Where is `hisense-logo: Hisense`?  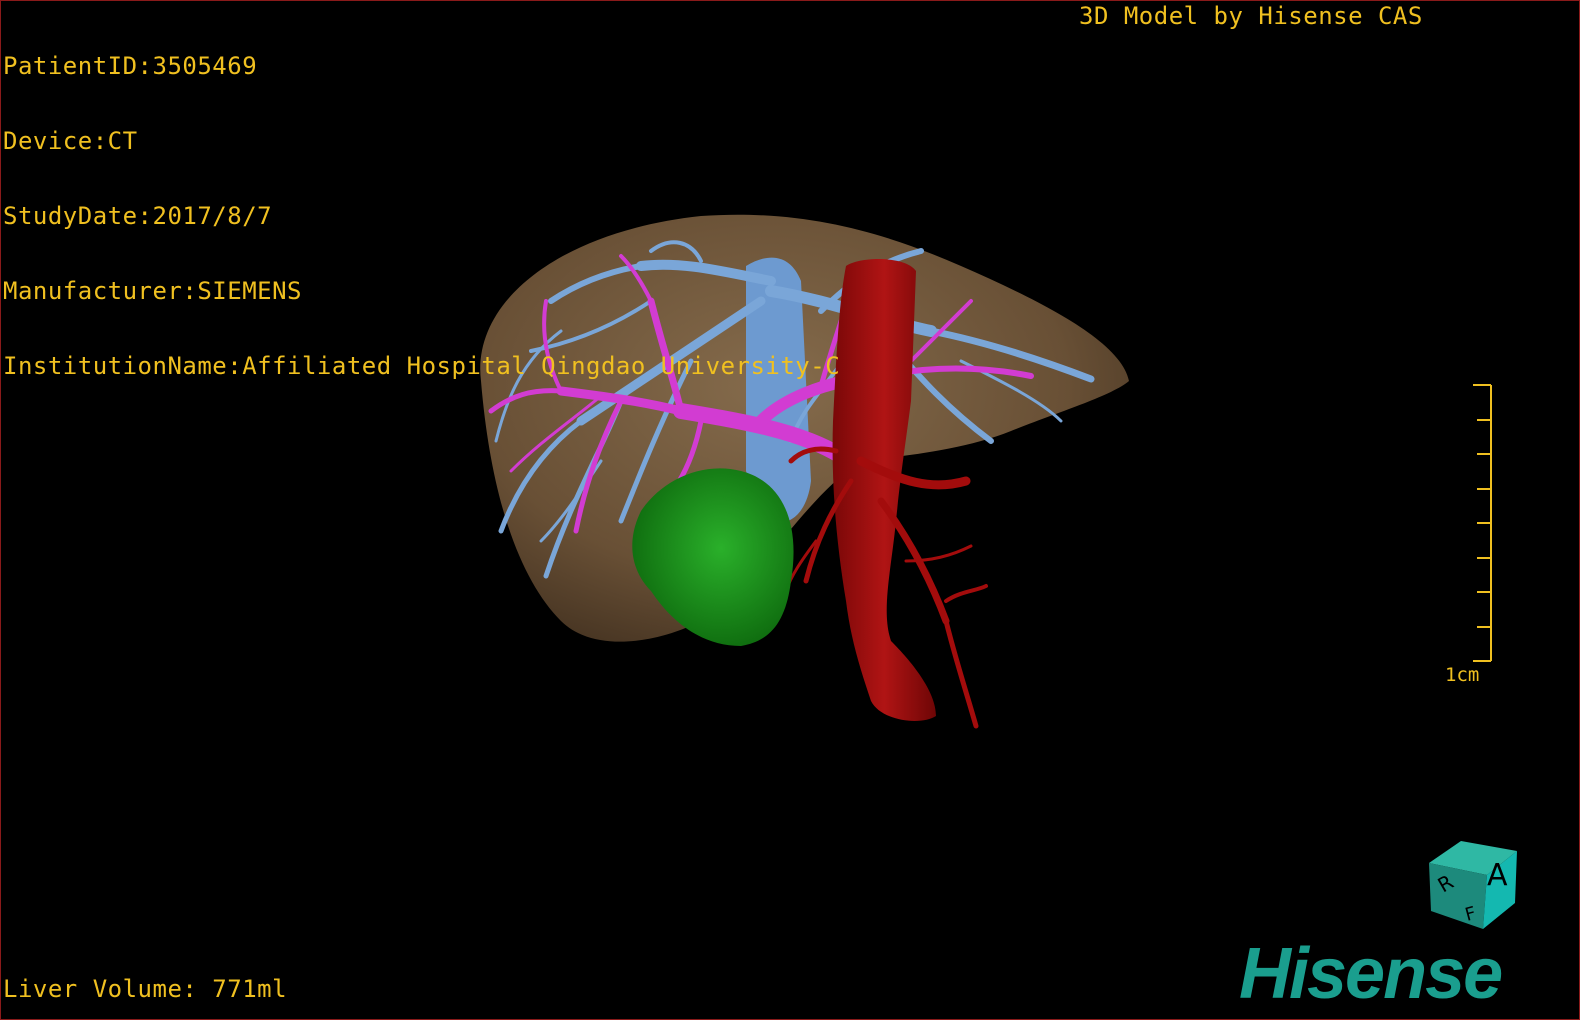
hisense-logo: Hisense is located at coordinates (1371, 974).